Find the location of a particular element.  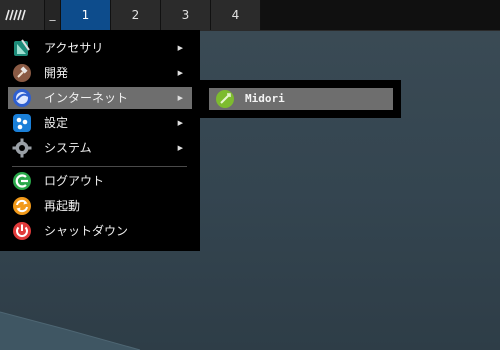

internet-submenu: Midori is located at coordinates (300, 99).